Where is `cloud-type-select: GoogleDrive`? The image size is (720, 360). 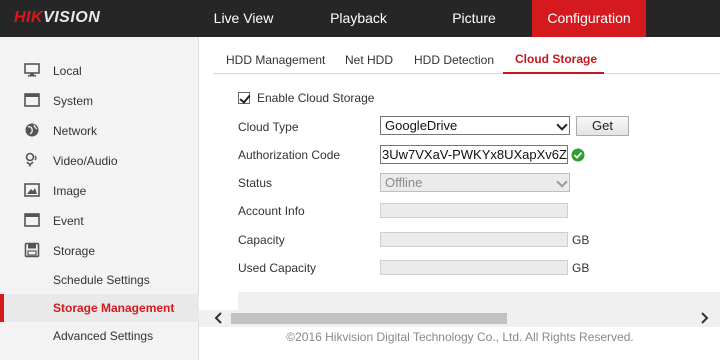 cloud-type-select: GoogleDrive is located at coordinates (475, 125).